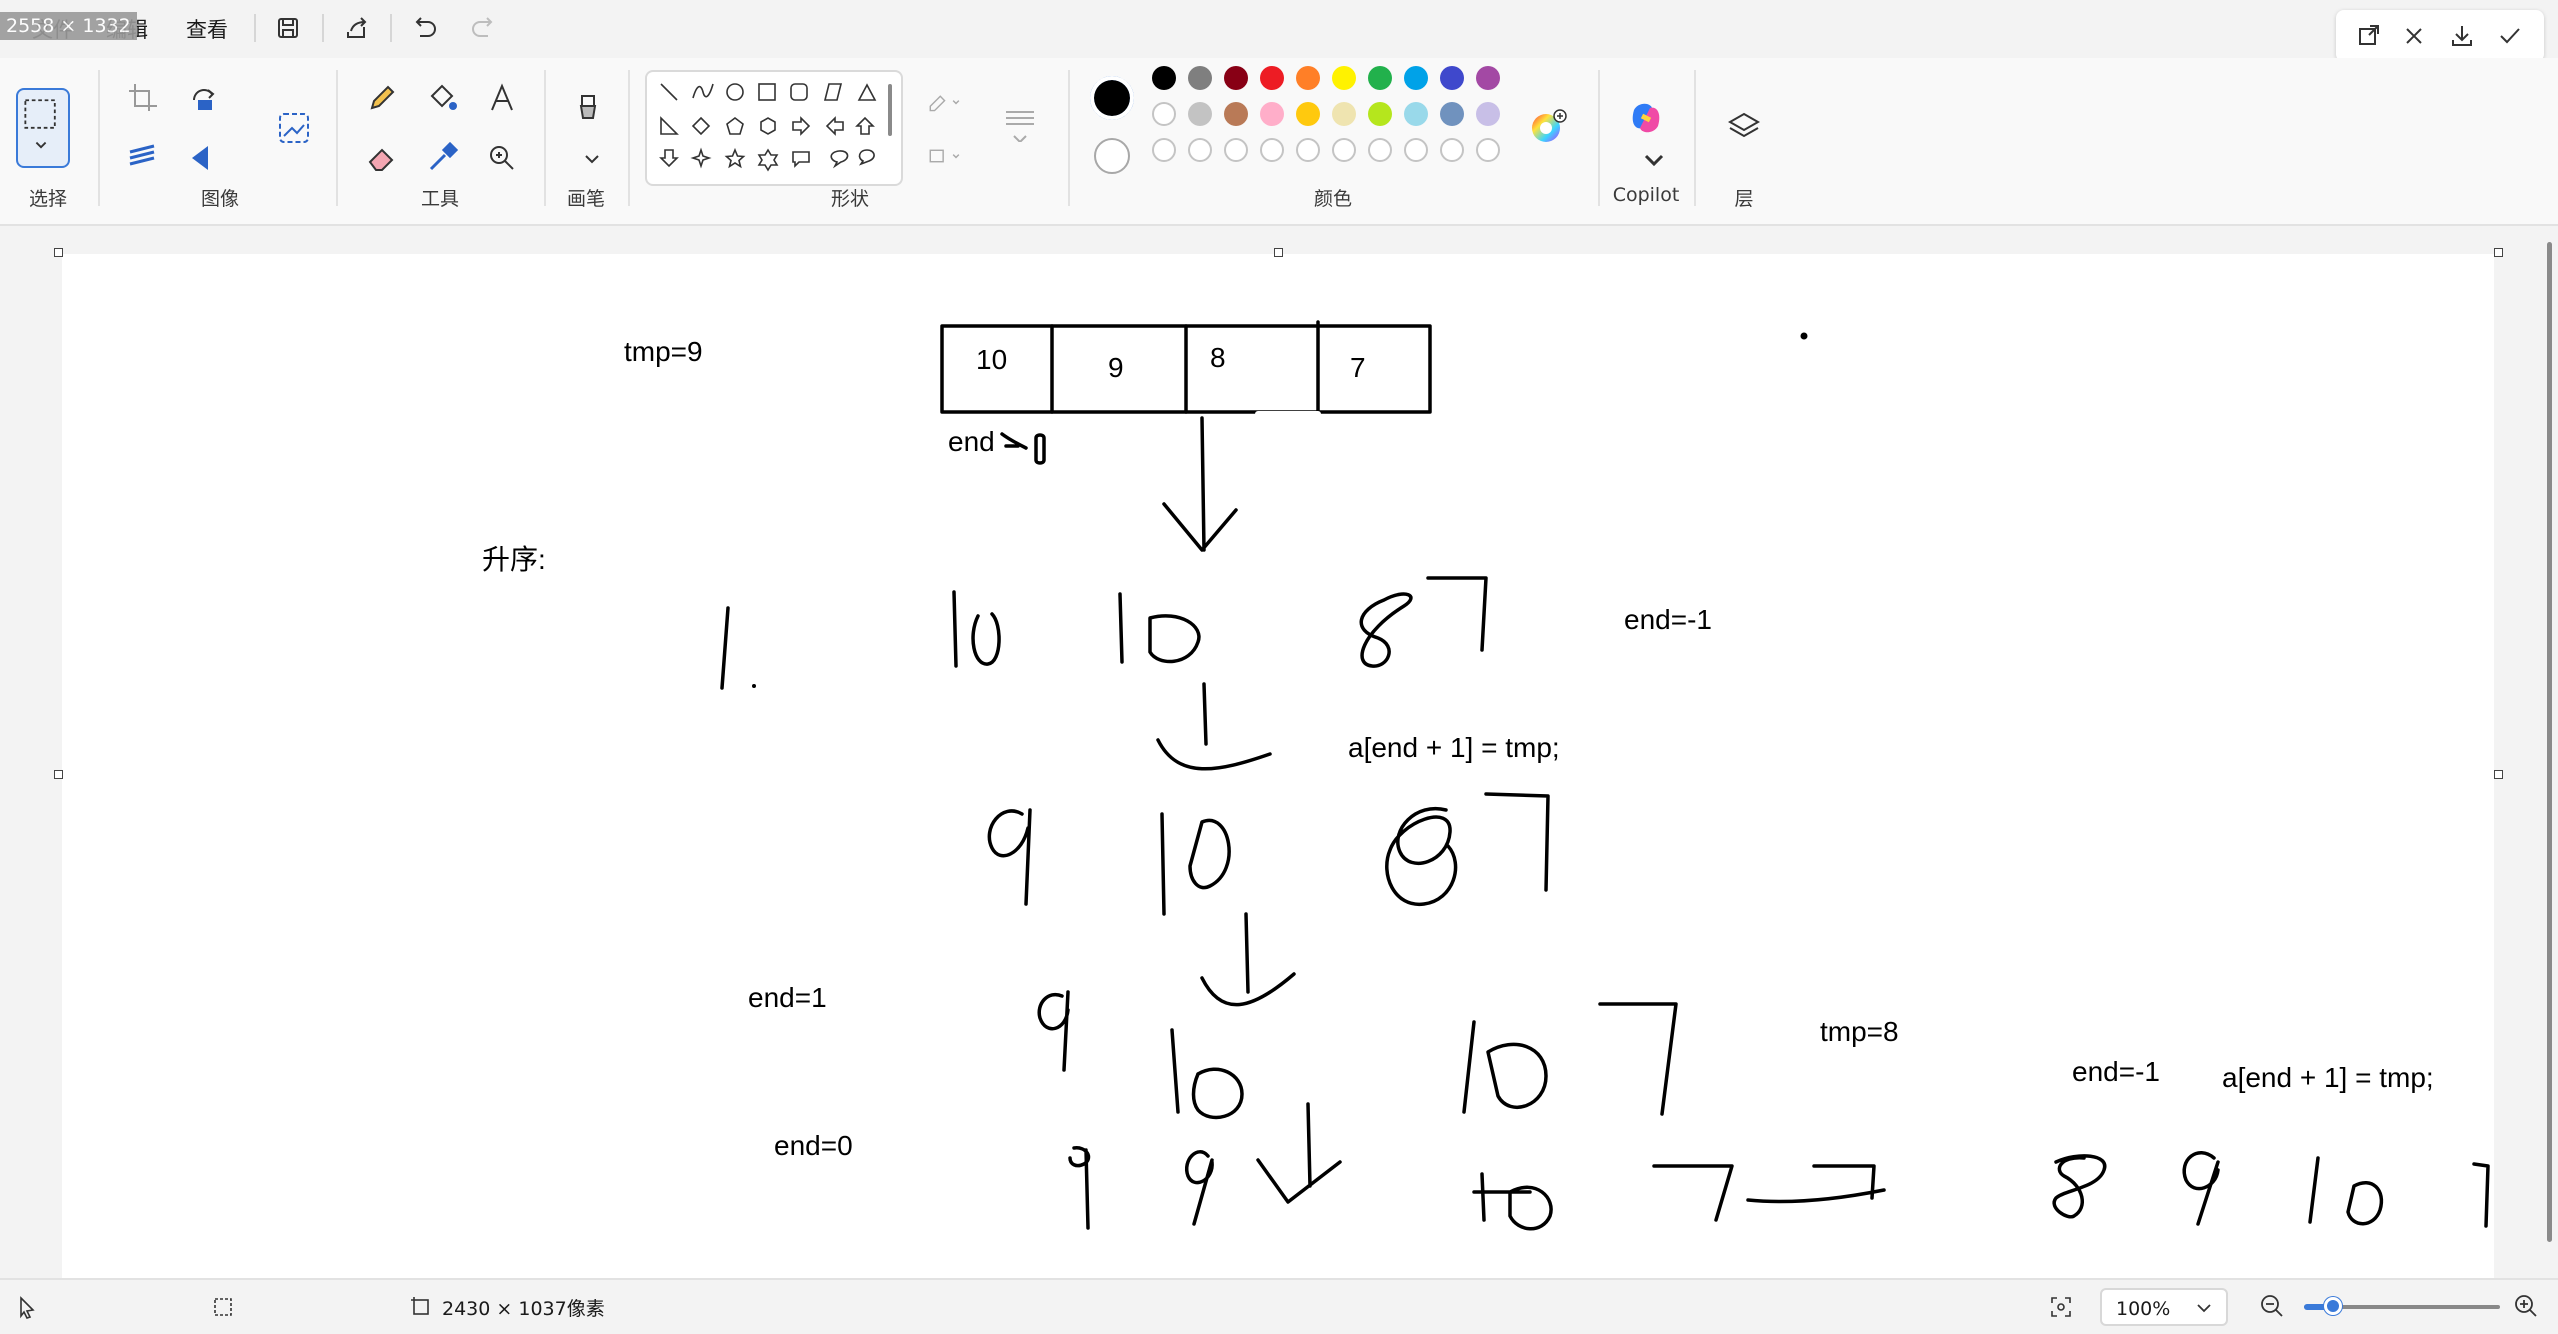 Image resolution: width=2558 pixels, height=1334 pixels. What do you see at coordinates (2204, 1308) in the screenshot?
I see `chevron-down-icon` at bounding box center [2204, 1308].